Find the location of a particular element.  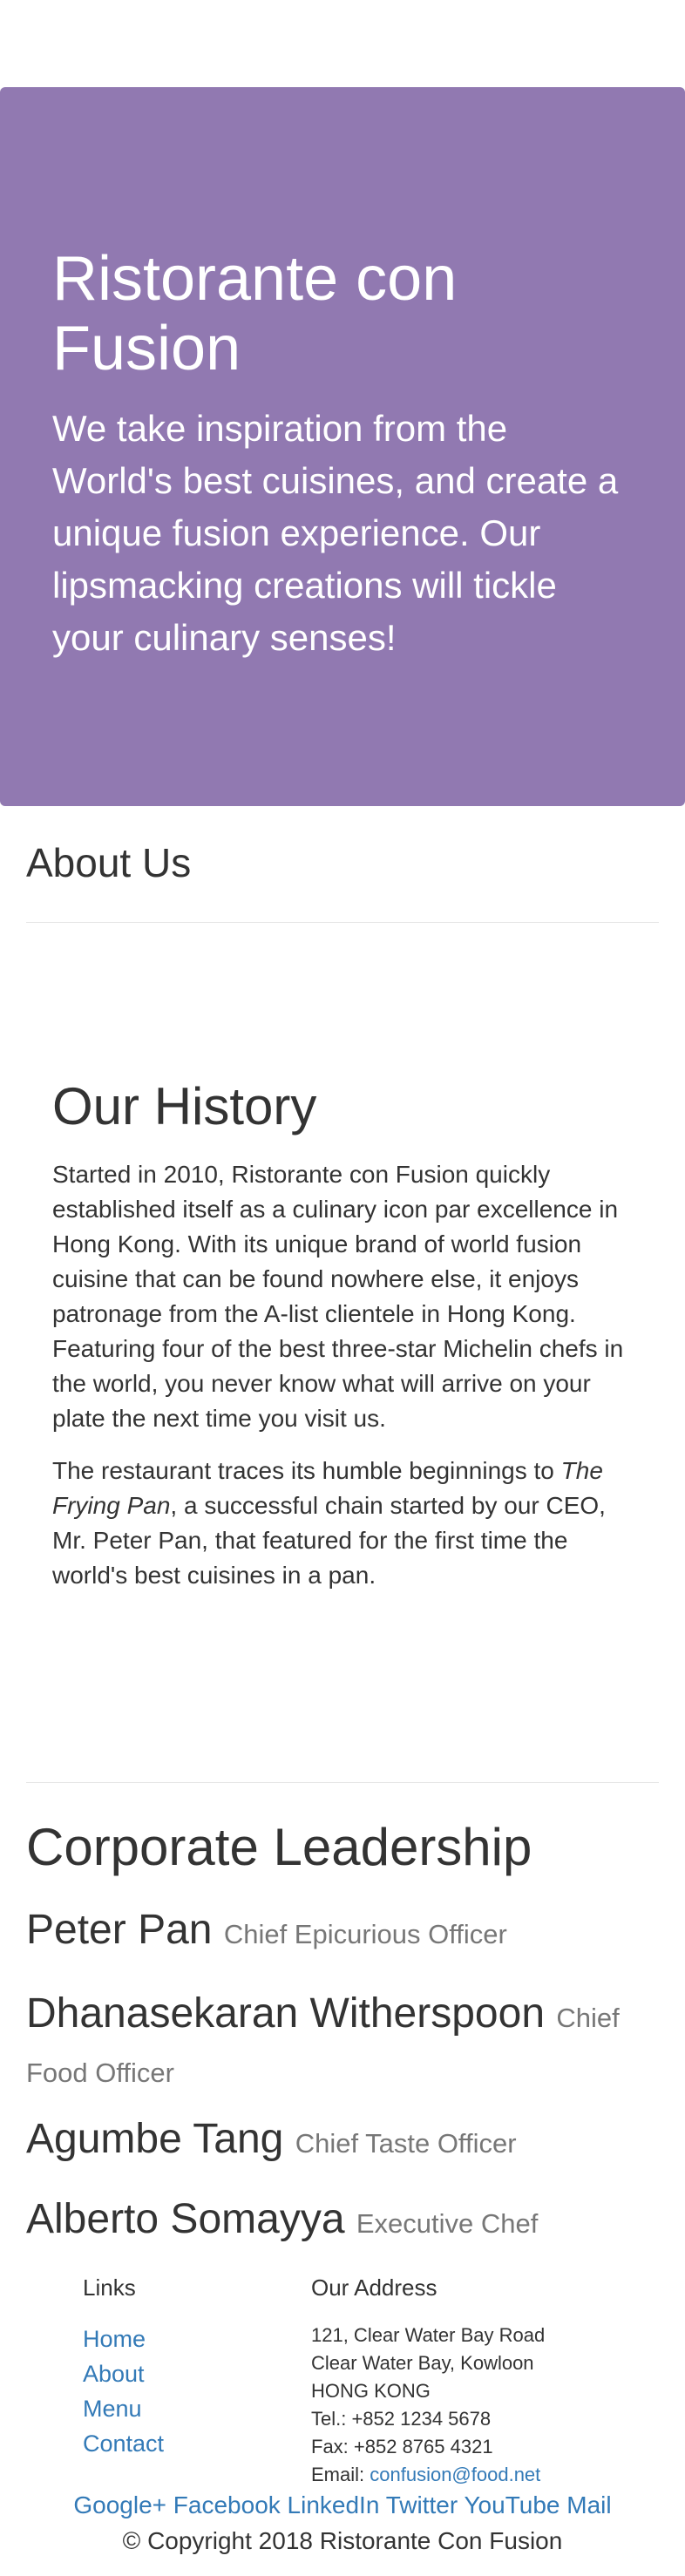

leader-item: Alberto Somayya Executive Chef is located at coordinates (342, 2222).